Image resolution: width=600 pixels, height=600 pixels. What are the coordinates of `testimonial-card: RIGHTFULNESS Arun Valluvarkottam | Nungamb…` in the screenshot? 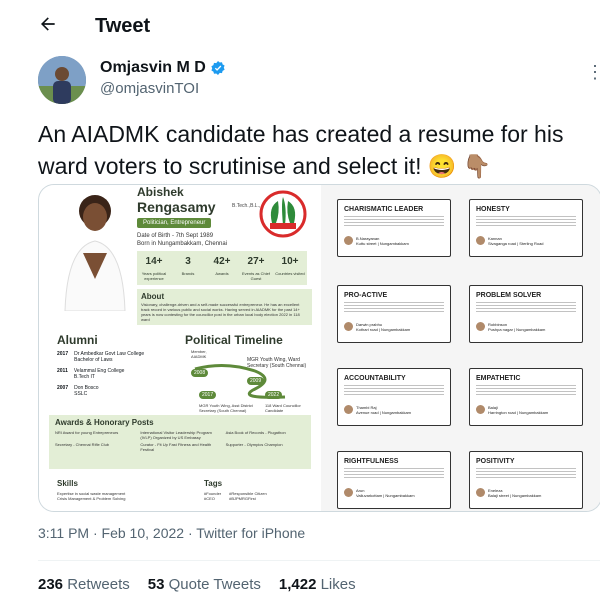 It's located at (394, 480).